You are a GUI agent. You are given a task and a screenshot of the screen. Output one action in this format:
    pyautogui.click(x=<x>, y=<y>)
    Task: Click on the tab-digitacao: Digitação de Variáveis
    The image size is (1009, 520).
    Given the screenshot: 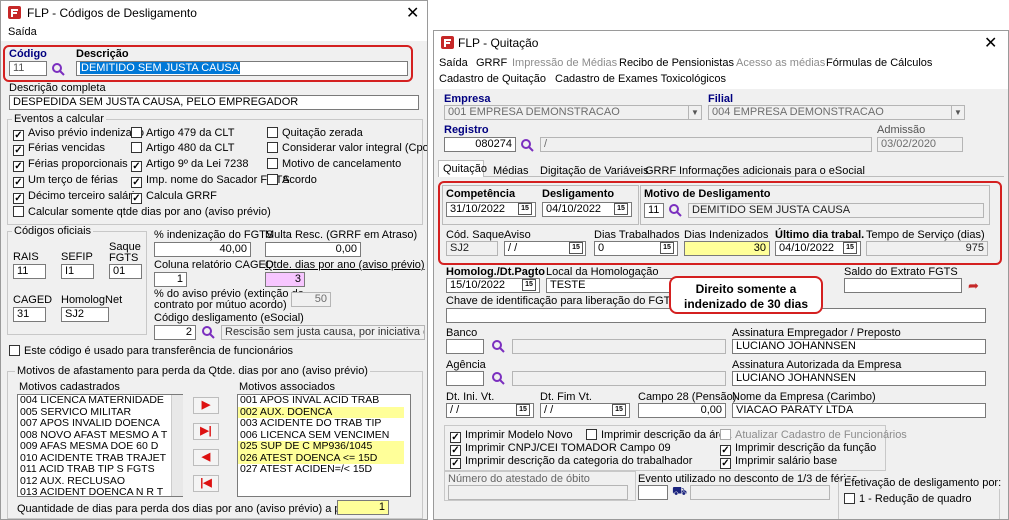 What is the action you would take?
    pyautogui.click(x=594, y=171)
    